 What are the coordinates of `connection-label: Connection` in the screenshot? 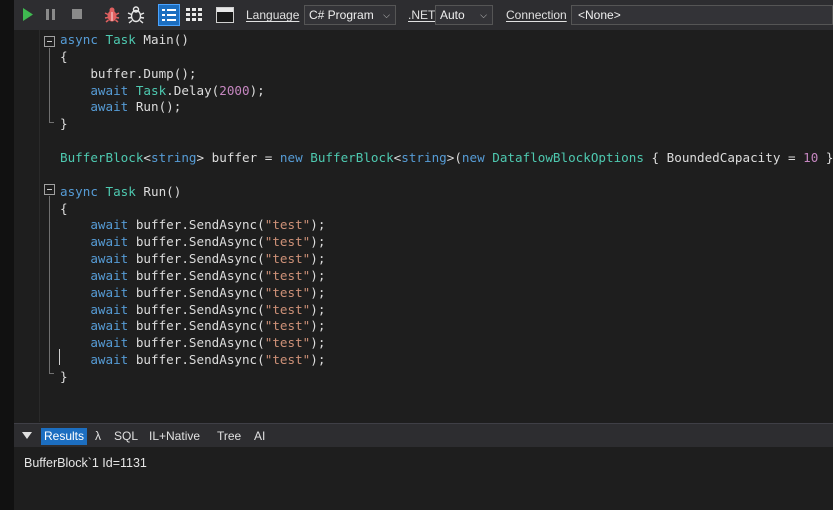 It's located at (536, 15).